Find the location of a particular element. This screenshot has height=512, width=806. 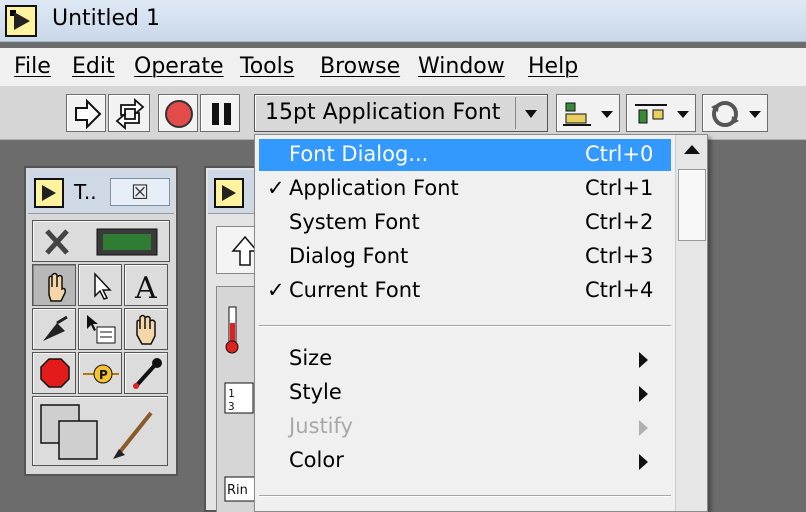

run-button is located at coordinates (86, 113).